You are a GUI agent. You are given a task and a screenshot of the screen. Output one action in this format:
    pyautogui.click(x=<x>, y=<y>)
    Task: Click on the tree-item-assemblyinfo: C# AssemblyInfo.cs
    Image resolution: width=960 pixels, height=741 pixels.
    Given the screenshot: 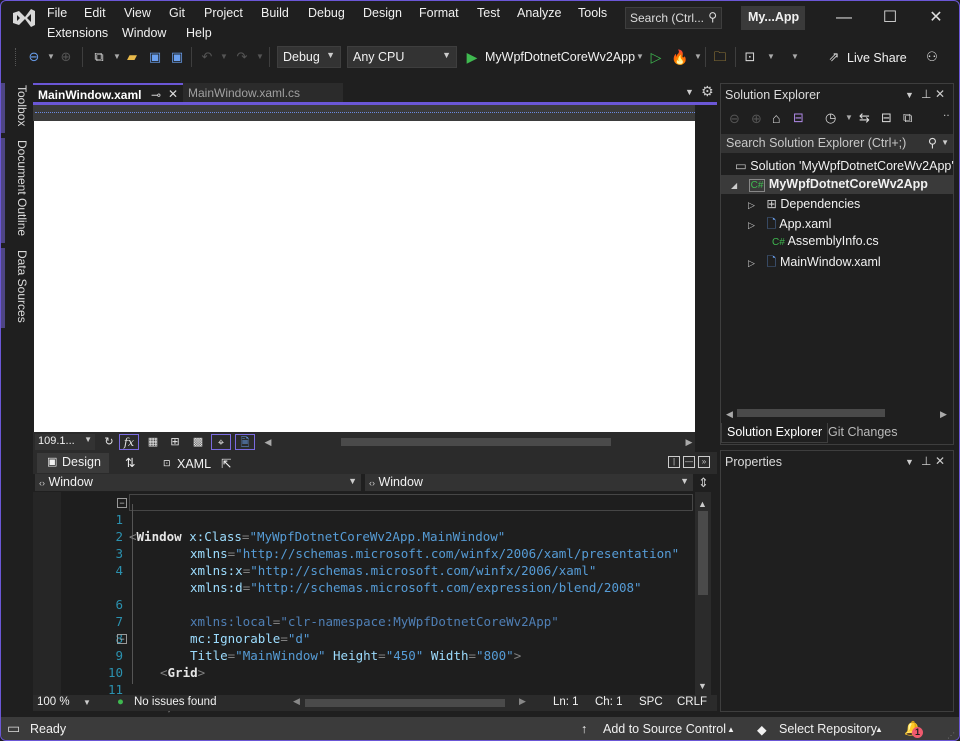 What is the action you would take?
    pyautogui.click(x=825, y=241)
    